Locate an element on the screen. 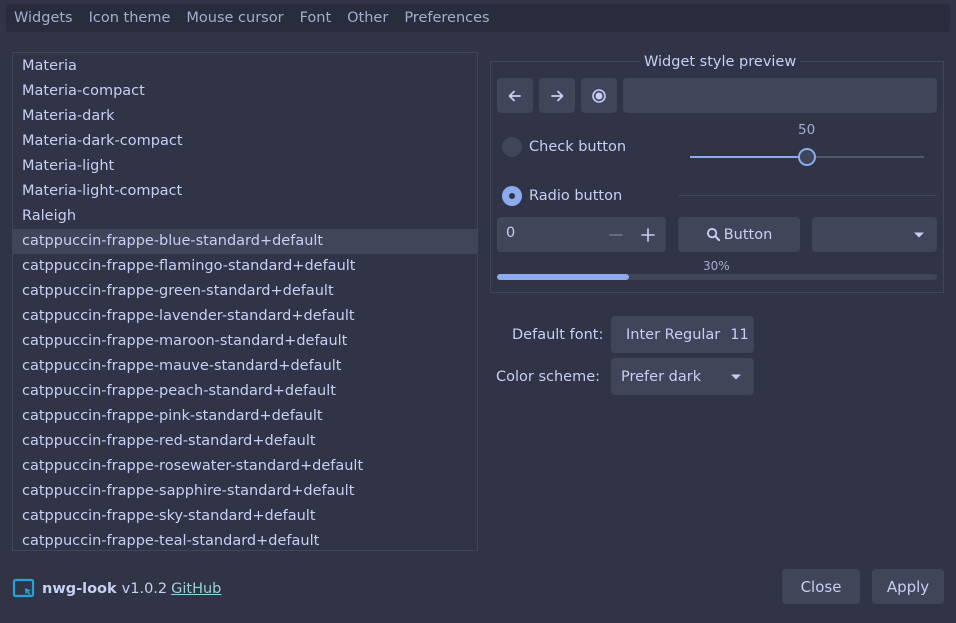 The height and width of the screenshot is (623, 956). color-scheme-label: Color scheme: is located at coordinates (548, 377).